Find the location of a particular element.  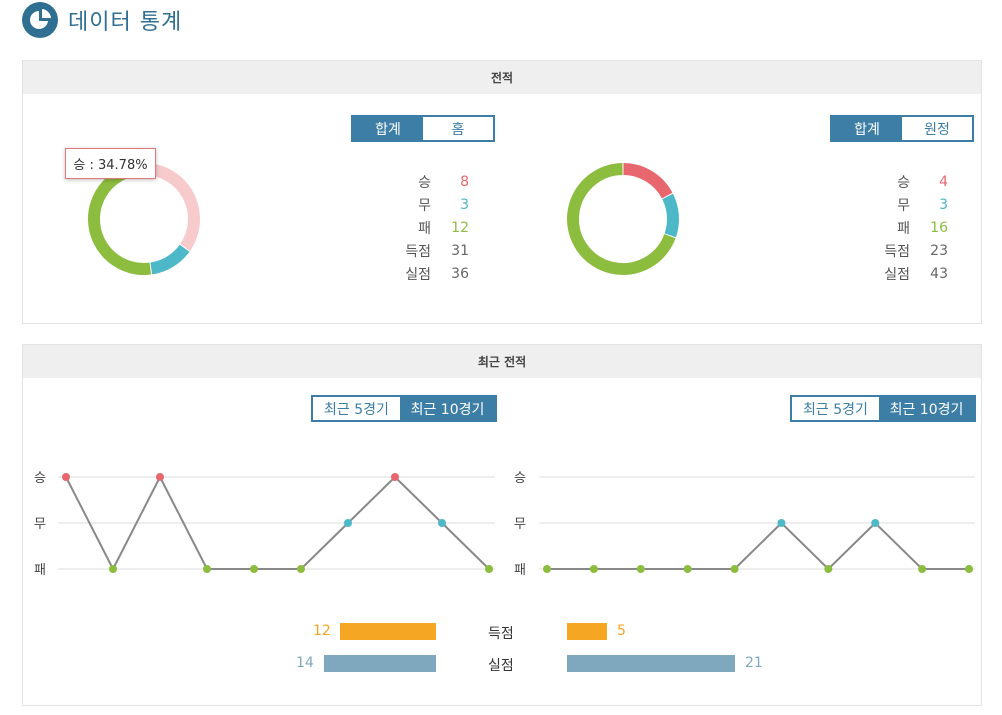

left-goals-value: 12 is located at coordinates (322, 631).